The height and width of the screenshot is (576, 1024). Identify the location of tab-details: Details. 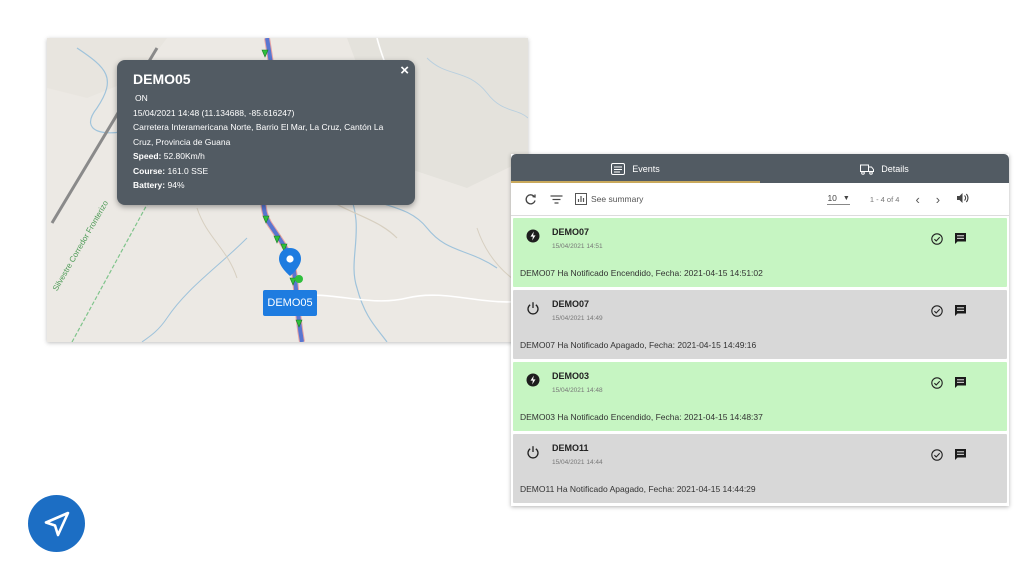
(884, 168).